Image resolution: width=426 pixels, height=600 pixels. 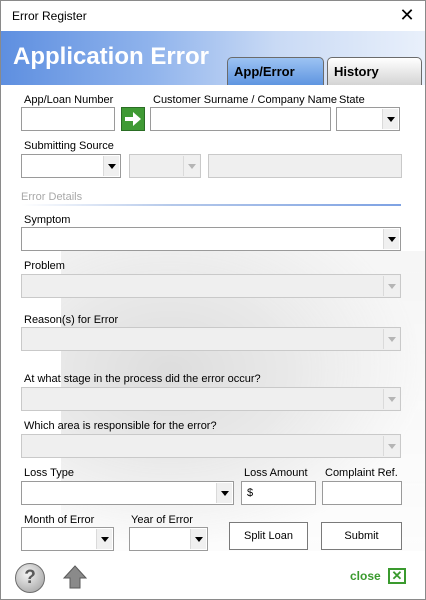 What do you see at coordinates (374, 71) in the screenshot?
I see `tab-history: History` at bounding box center [374, 71].